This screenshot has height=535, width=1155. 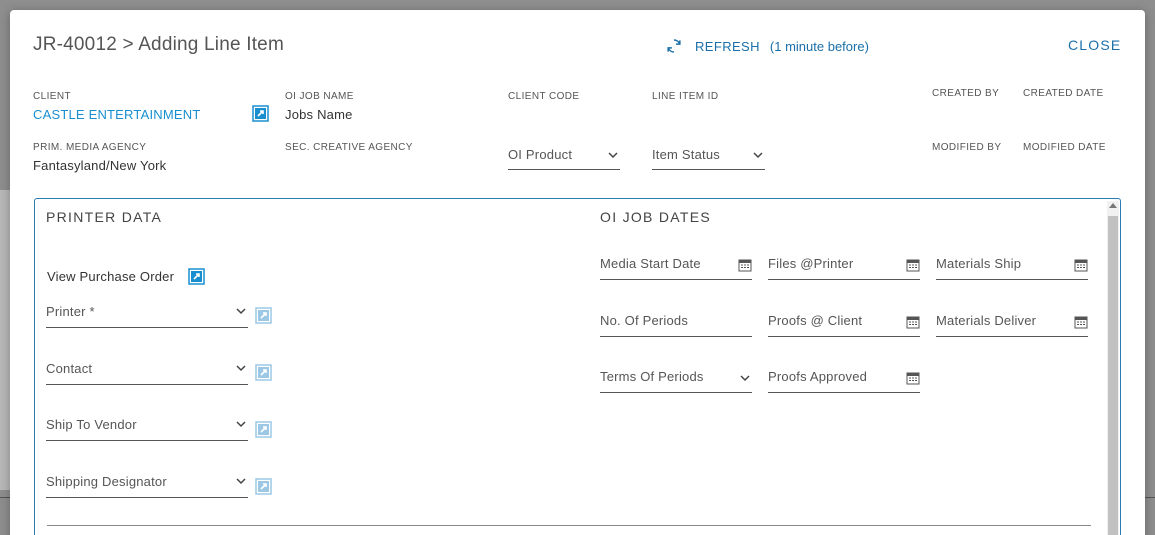 What do you see at coordinates (656, 217) in the screenshot?
I see `oi-job-dates-title: OI JOB DATES` at bounding box center [656, 217].